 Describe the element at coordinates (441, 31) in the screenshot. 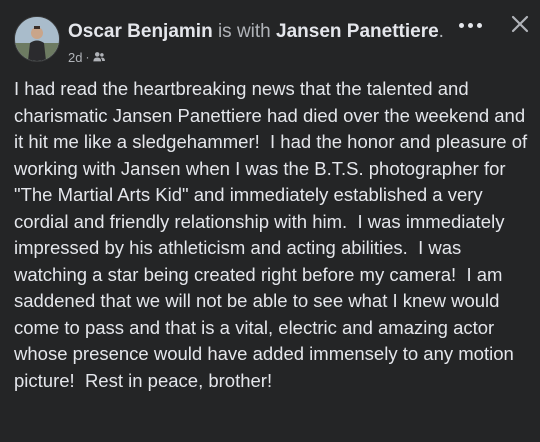

I see `title-period: .` at that location.